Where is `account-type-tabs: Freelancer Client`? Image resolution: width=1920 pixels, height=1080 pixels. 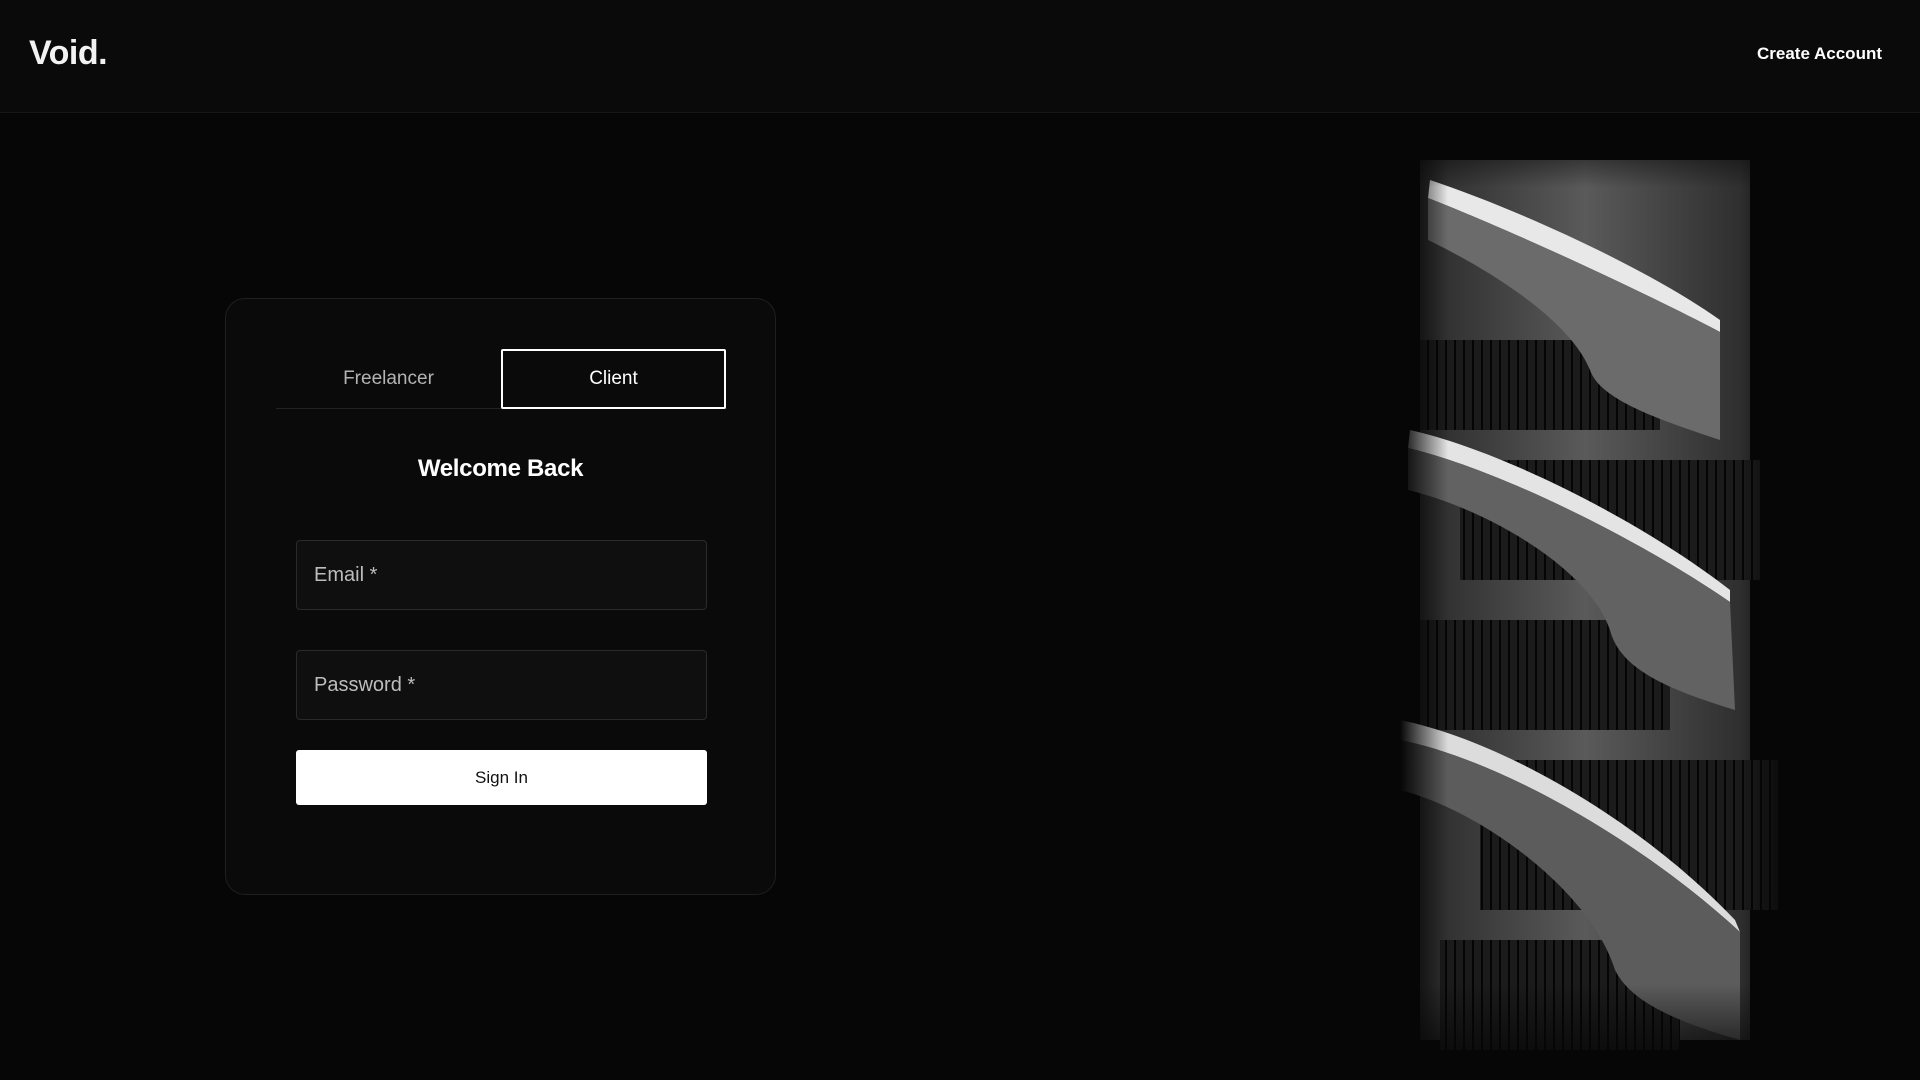 account-type-tabs: Freelancer Client is located at coordinates (501, 379).